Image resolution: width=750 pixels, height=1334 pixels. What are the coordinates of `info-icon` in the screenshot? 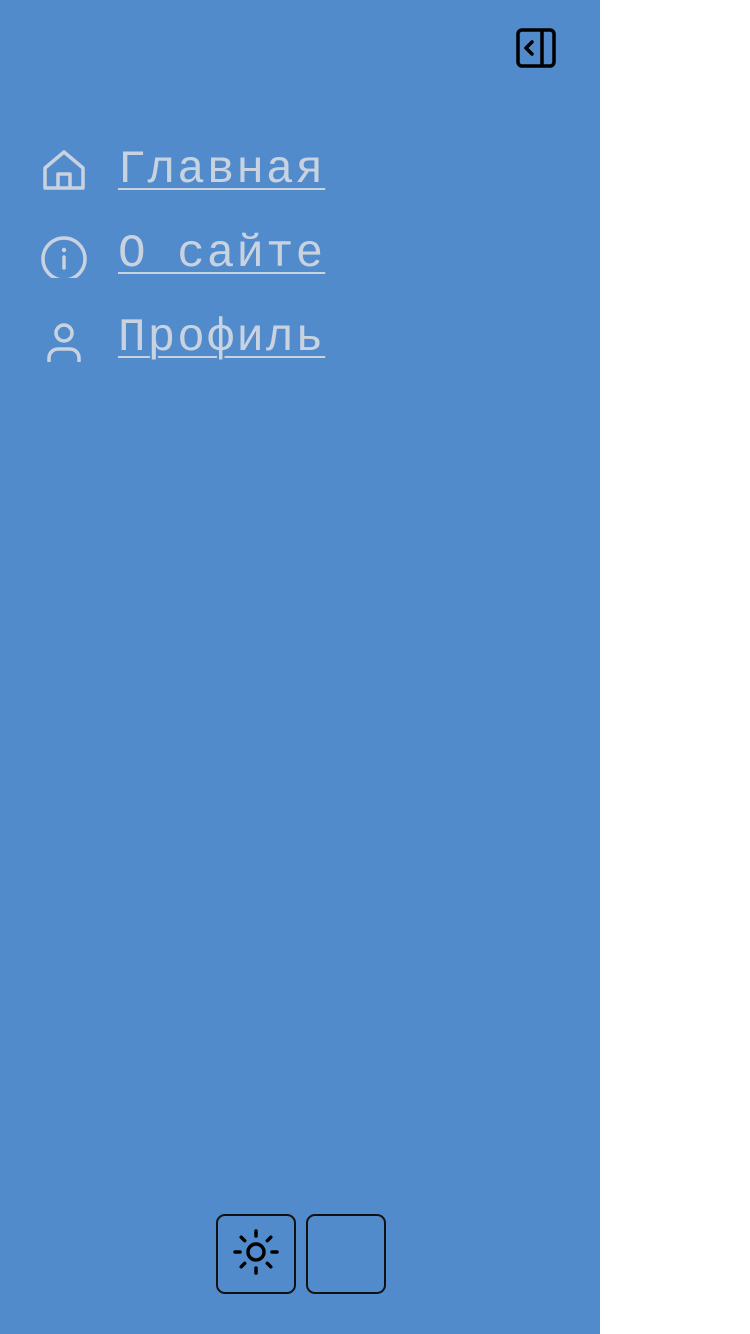 It's located at (64, 254).